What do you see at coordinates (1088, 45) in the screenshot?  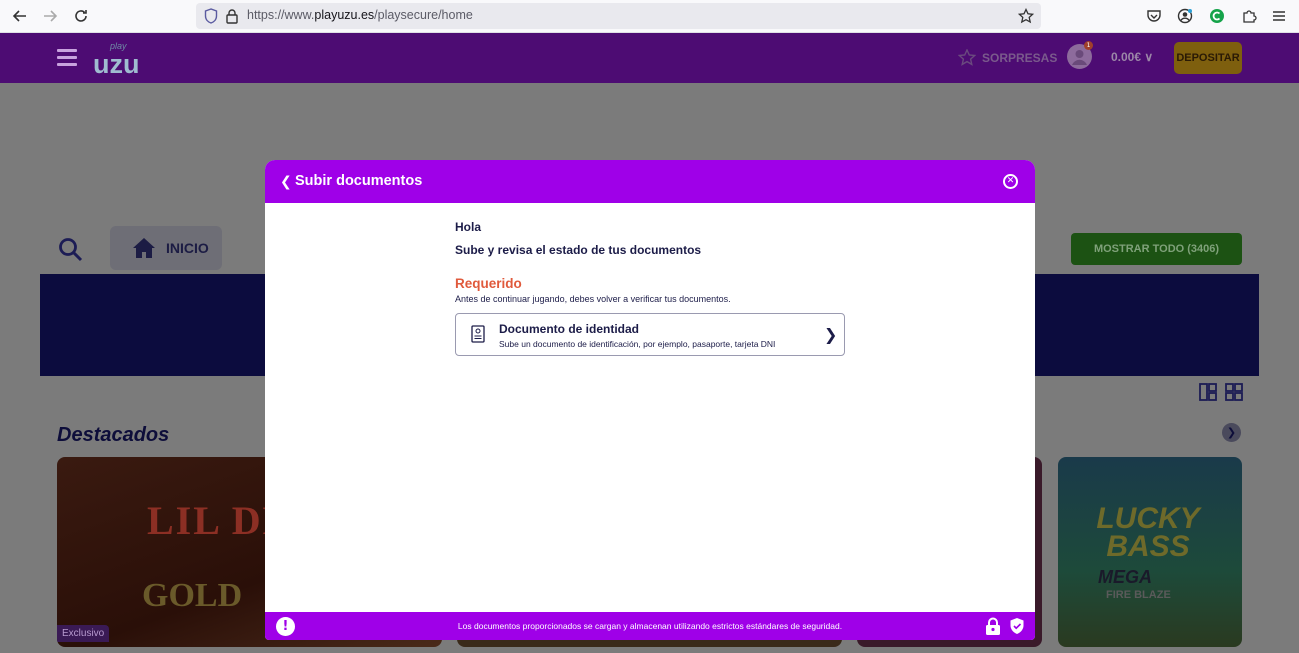 I see `notification-badge: 1` at bounding box center [1088, 45].